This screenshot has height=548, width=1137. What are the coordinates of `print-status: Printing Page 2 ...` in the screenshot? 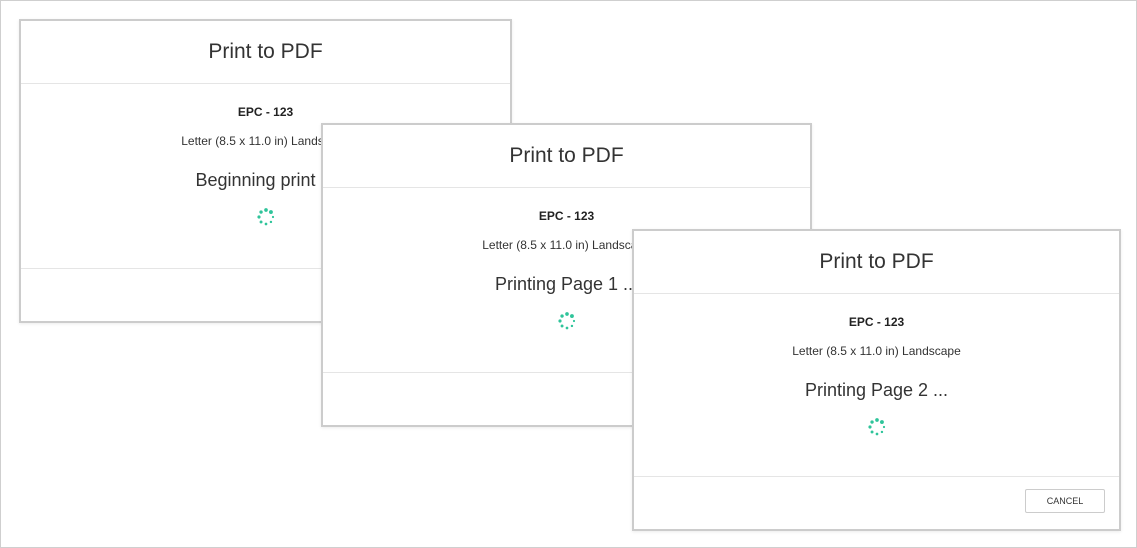 It's located at (876, 390).